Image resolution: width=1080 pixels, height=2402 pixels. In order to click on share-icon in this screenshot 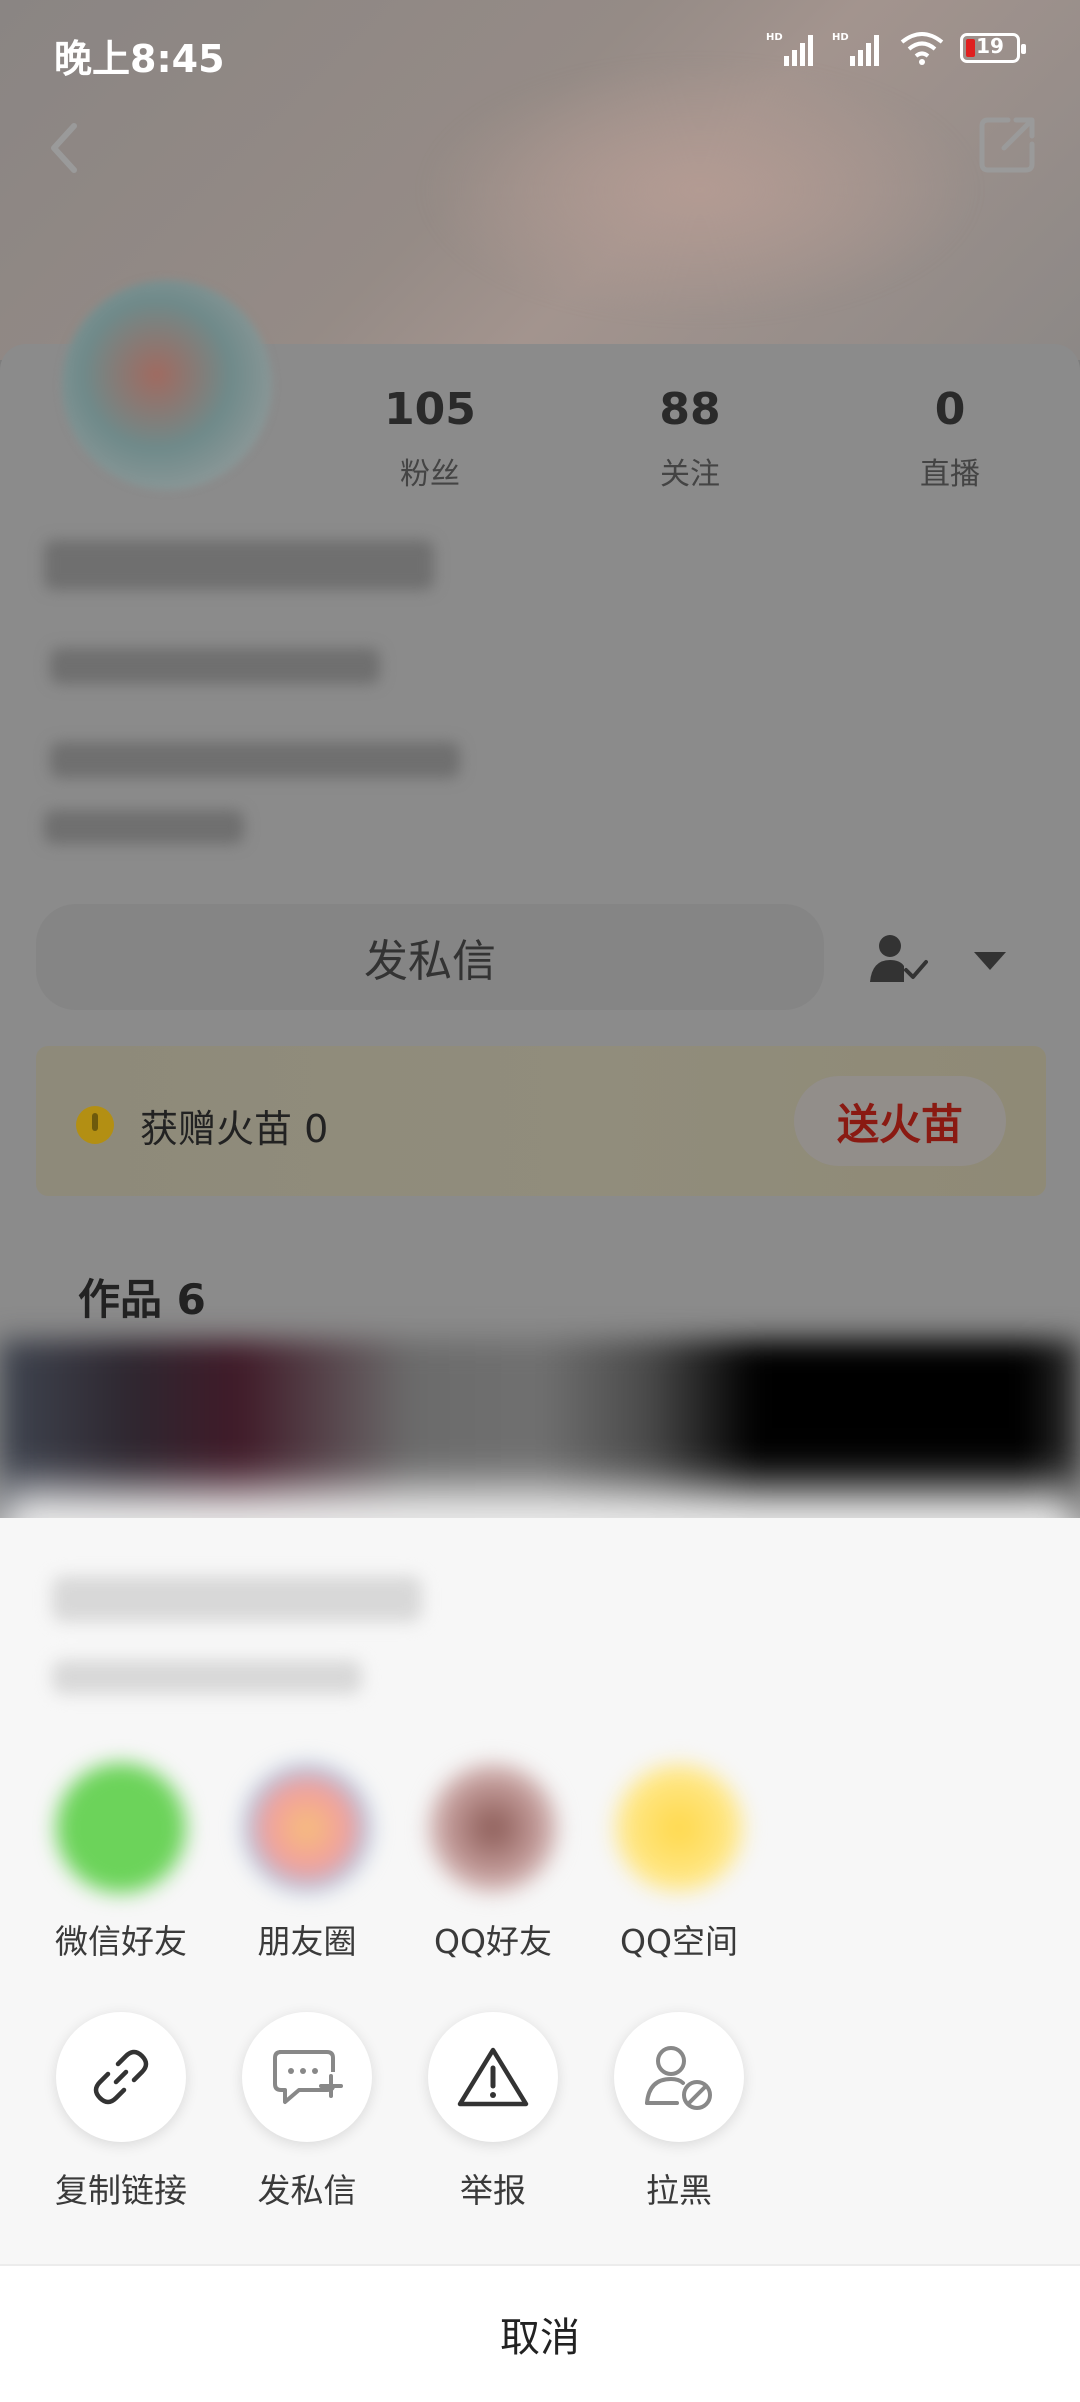, I will do `click(1007, 145)`.